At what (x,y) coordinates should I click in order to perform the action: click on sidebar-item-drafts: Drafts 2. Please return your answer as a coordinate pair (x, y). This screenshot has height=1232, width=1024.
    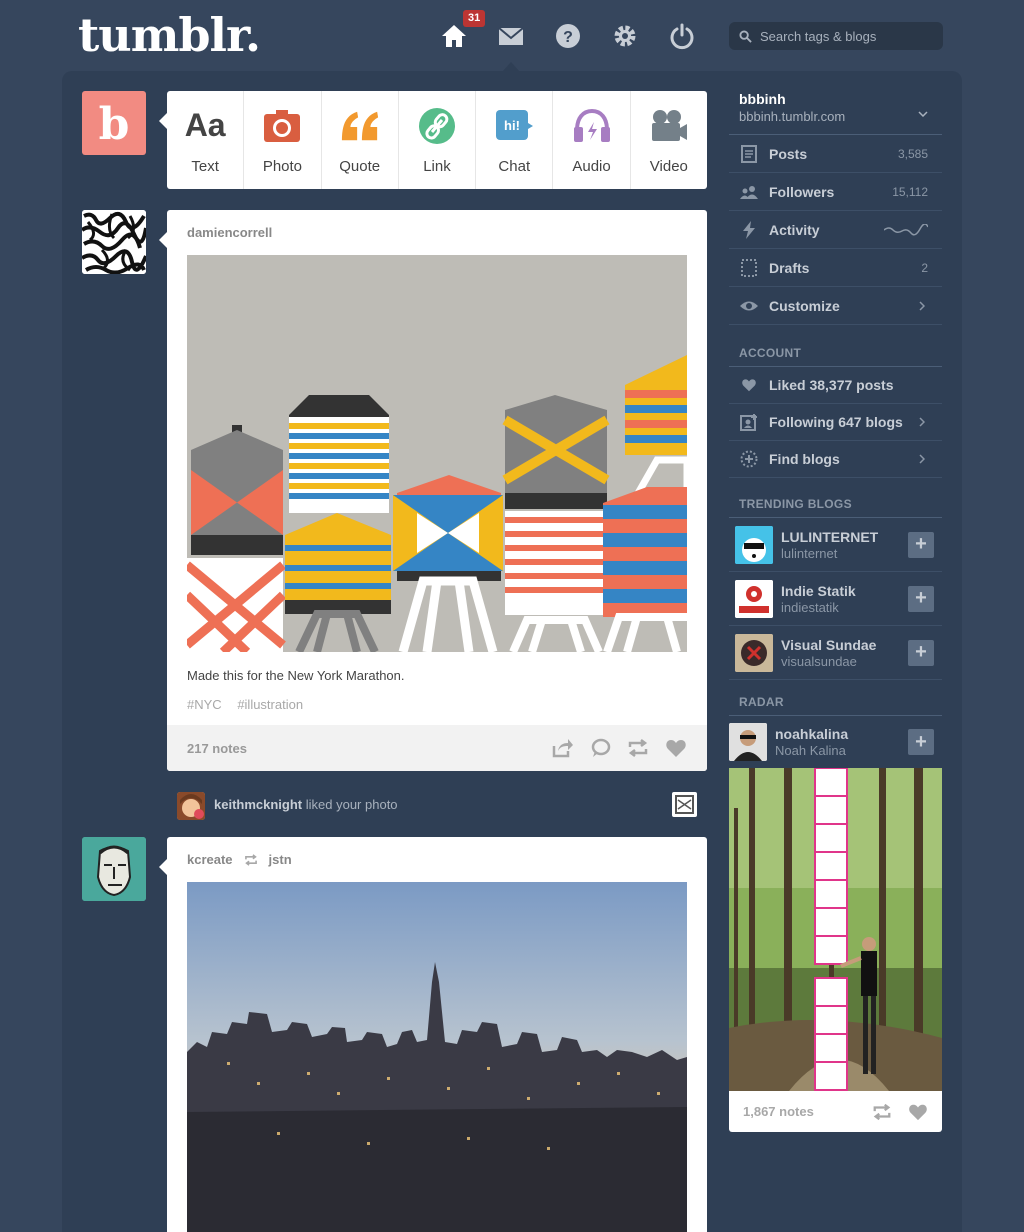
    Looking at the image, I should click on (835, 268).